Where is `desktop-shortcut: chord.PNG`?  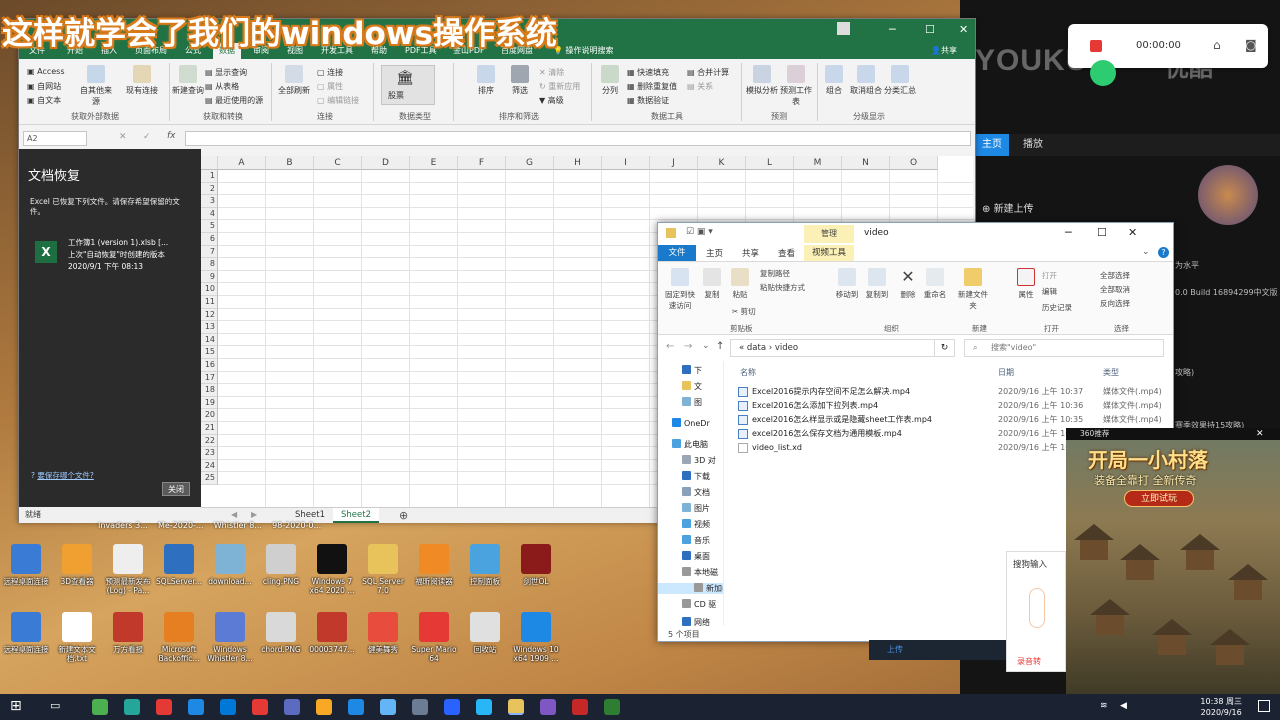
desktop-shortcut: chord.PNG is located at coordinates (281, 633).